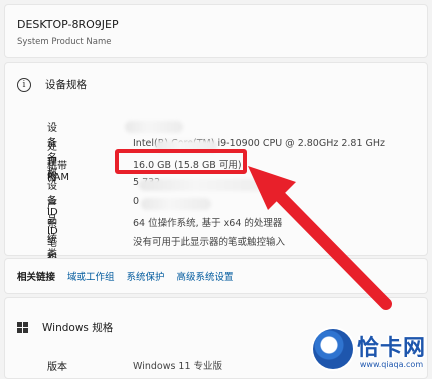  I want to click on device-specs-header: i 设备规格, so click(52, 84).